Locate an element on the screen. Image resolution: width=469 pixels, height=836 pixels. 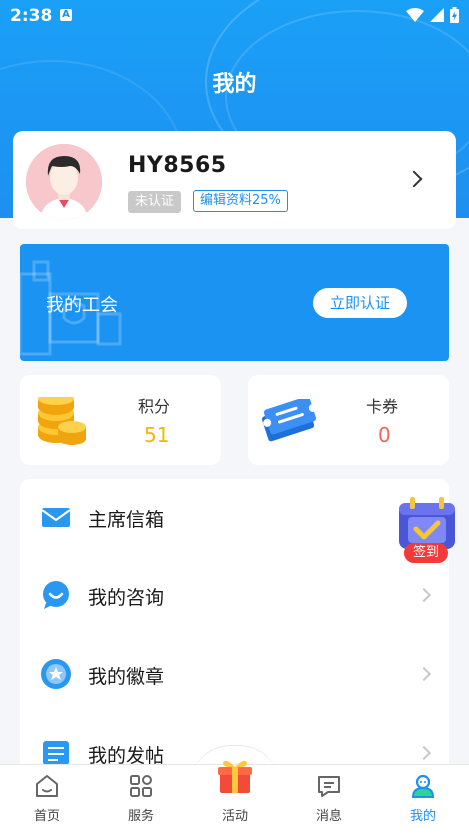
tab-home: 首页 is located at coordinates (47, 800).